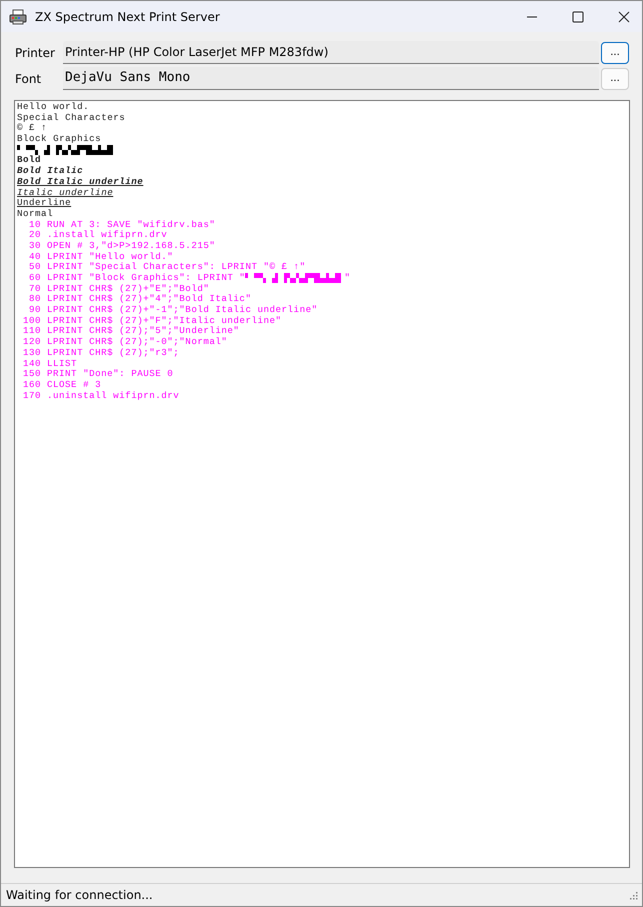 This screenshot has height=907, width=643. What do you see at coordinates (331, 78) in the screenshot?
I see `input-field: DejaVu Sans Mono` at bounding box center [331, 78].